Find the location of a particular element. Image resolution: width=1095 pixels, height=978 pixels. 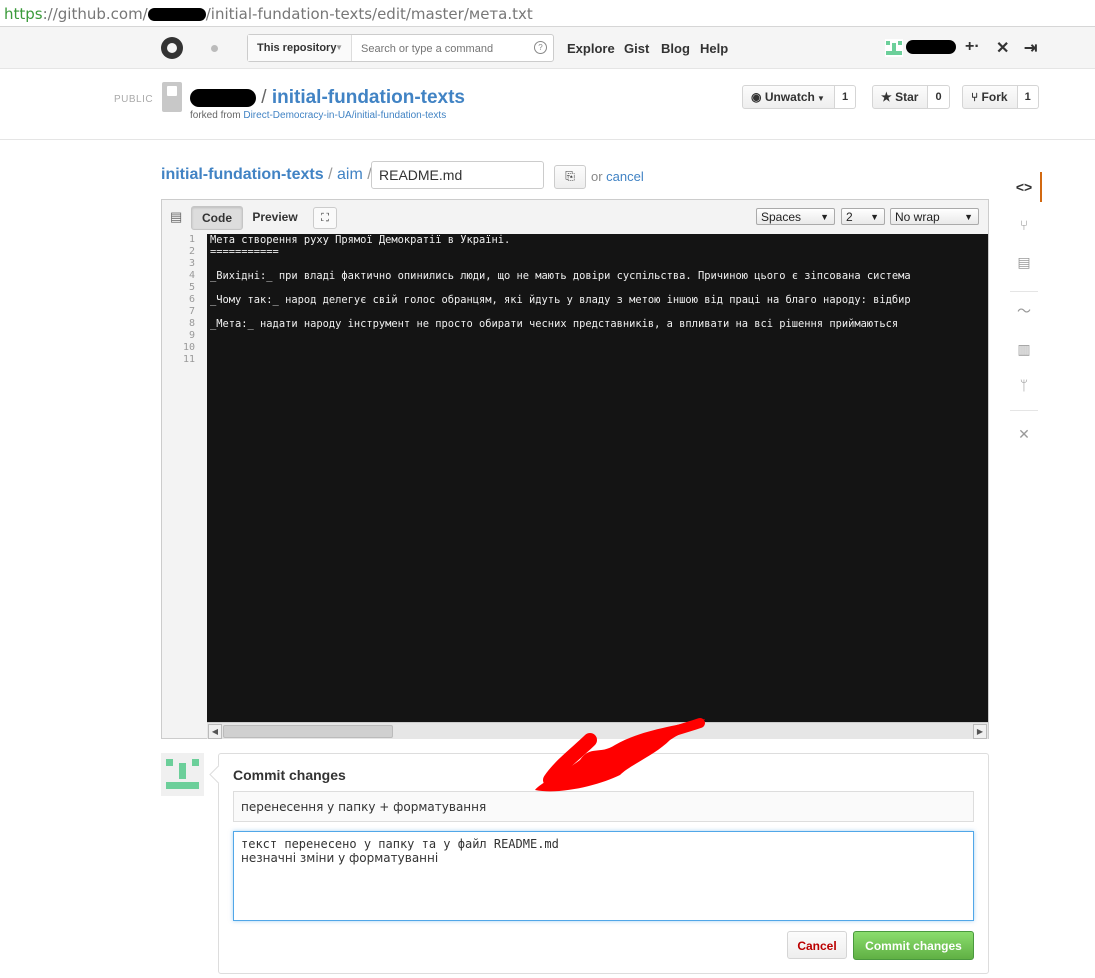

star-button: ★ Star is located at coordinates (900, 97).